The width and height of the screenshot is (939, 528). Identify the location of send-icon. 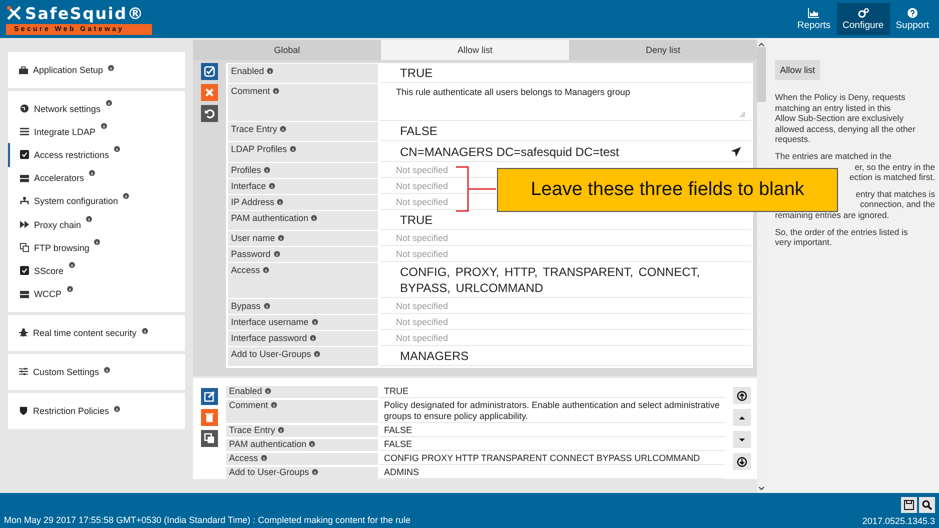
(736, 151).